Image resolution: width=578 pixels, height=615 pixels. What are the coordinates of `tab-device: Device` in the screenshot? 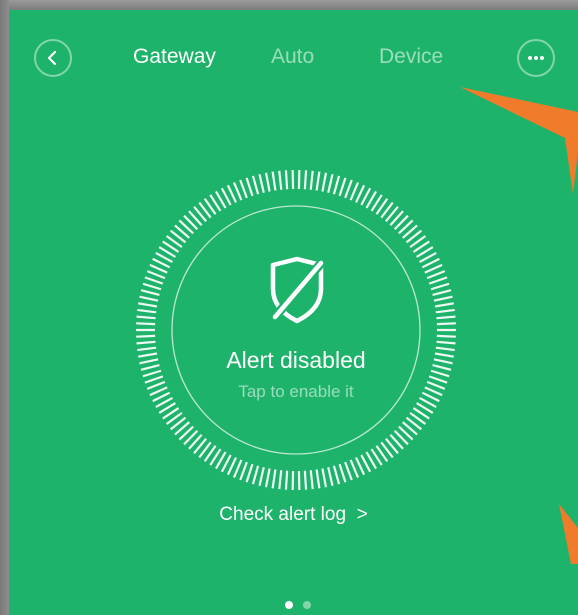 It's located at (411, 57).